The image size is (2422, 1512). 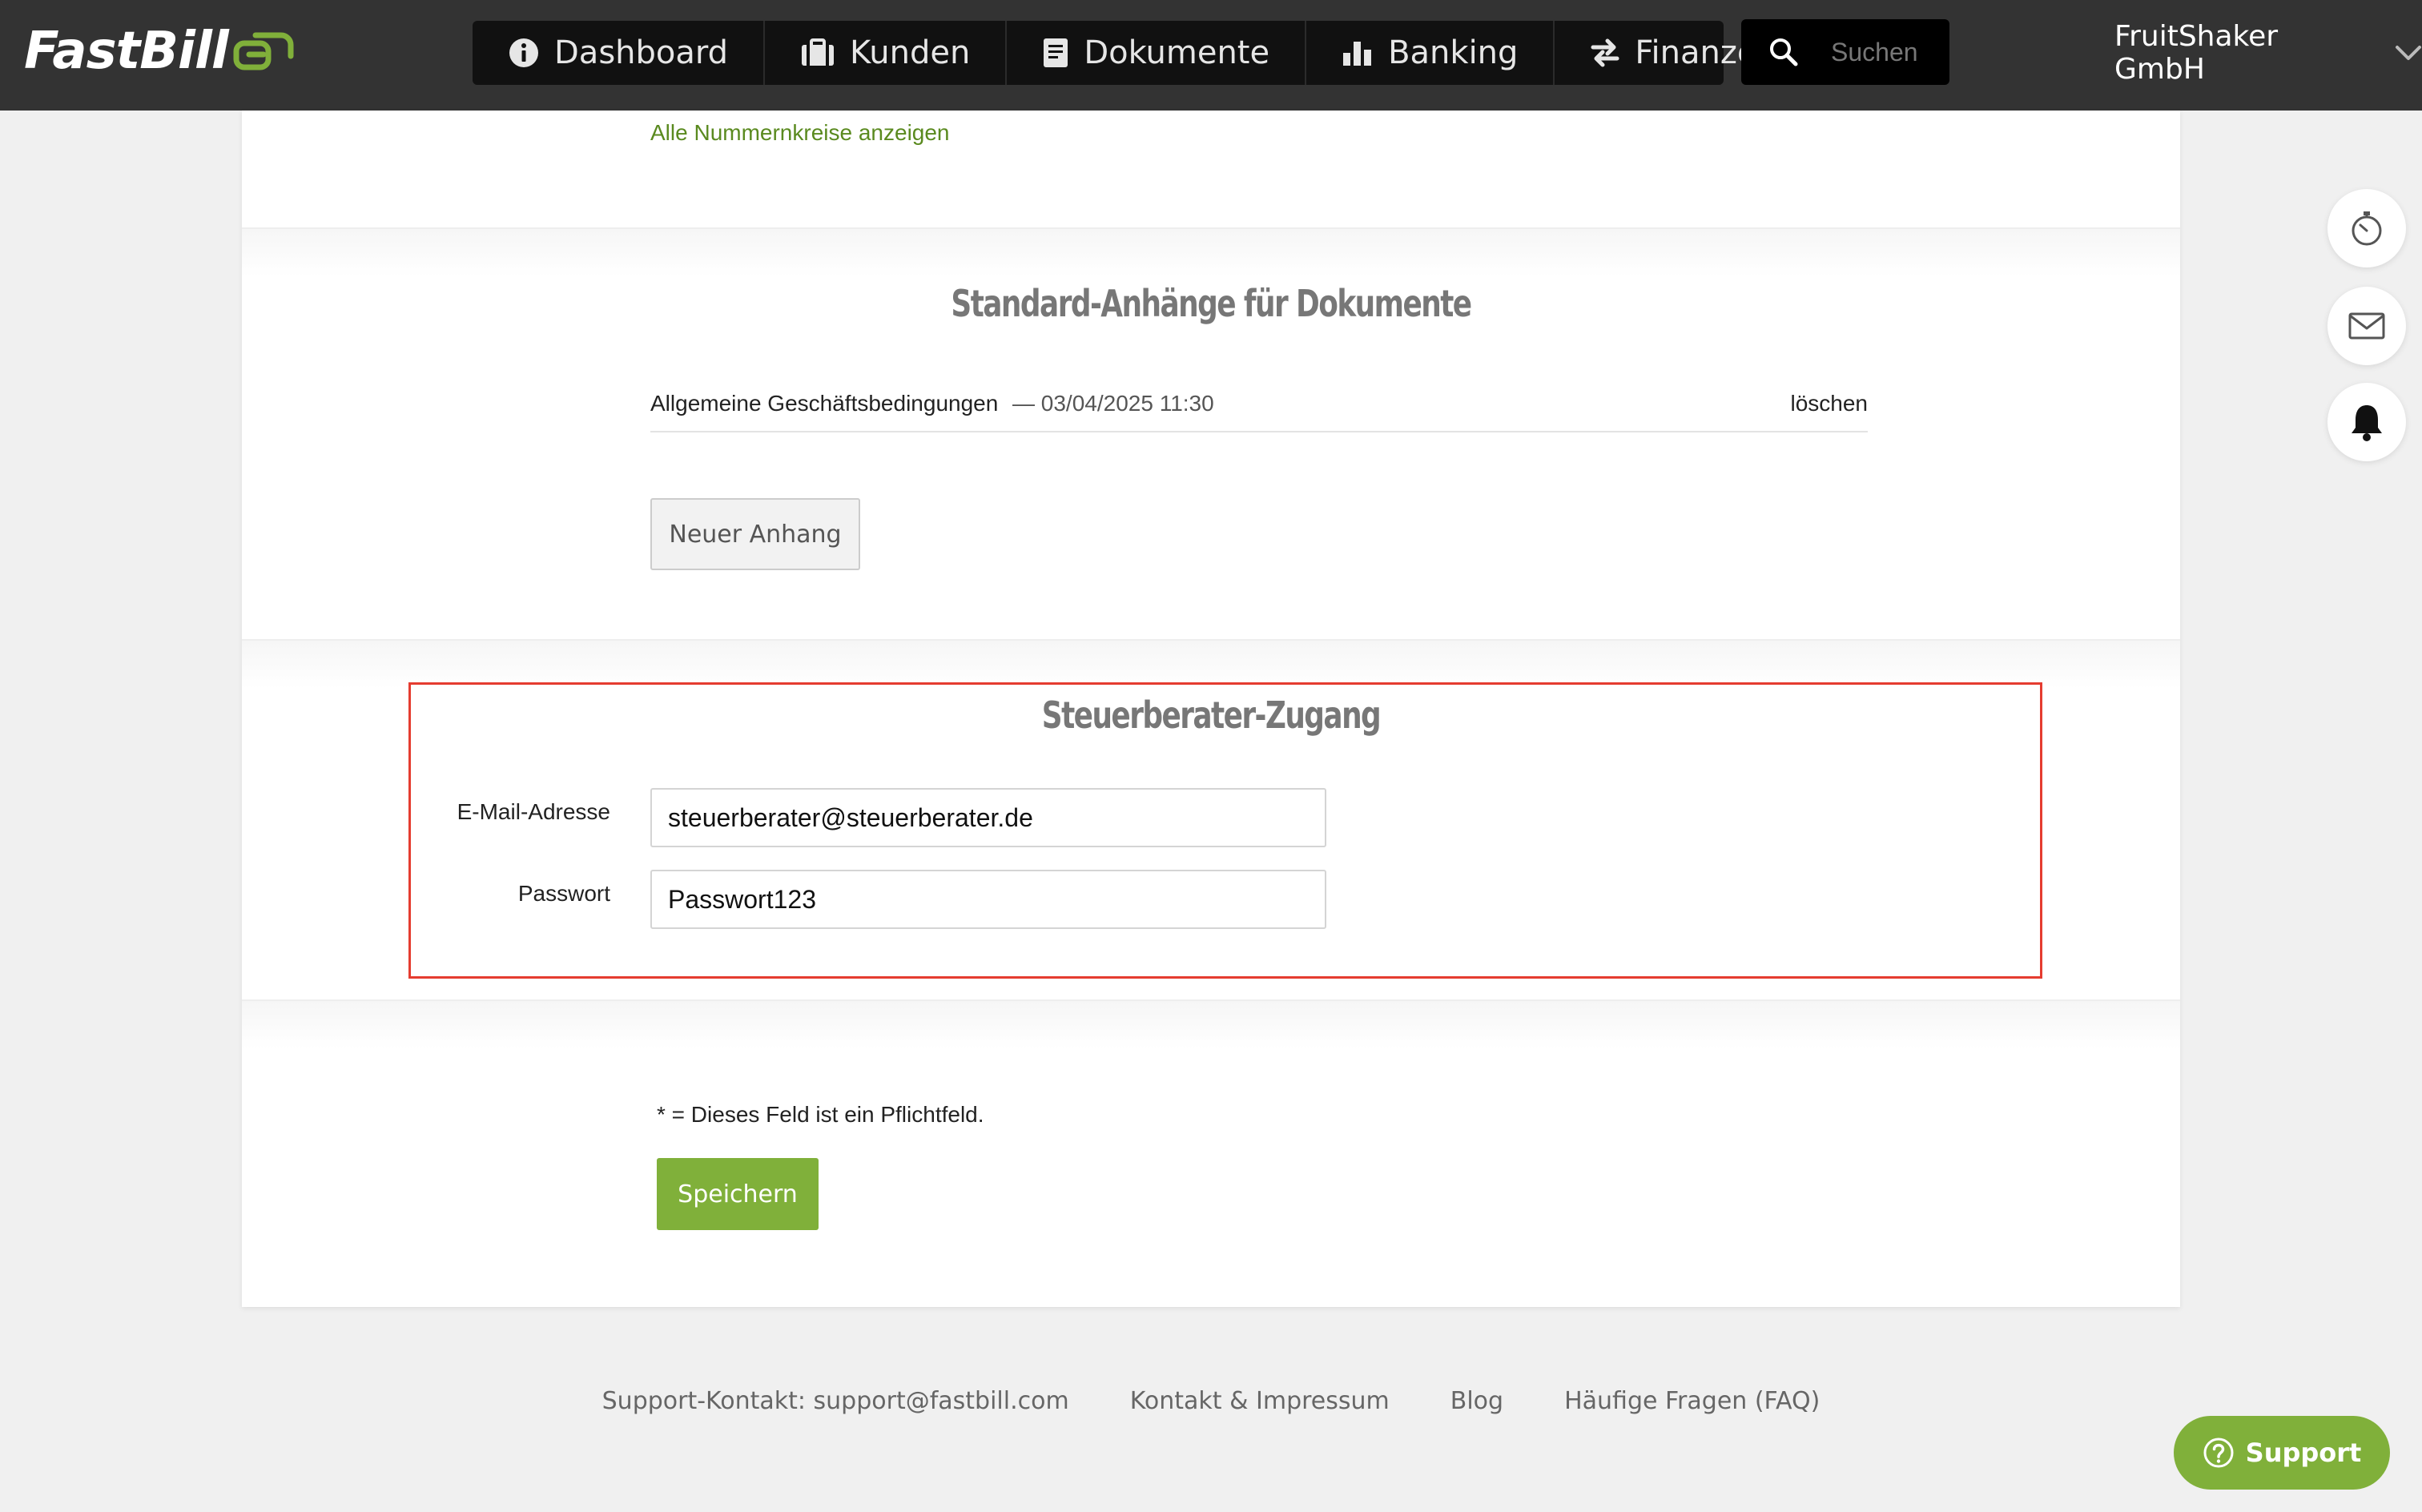 What do you see at coordinates (1829, 403) in the screenshot?
I see `delete-attachment-link: löschen` at bounding box center [1829, 403].